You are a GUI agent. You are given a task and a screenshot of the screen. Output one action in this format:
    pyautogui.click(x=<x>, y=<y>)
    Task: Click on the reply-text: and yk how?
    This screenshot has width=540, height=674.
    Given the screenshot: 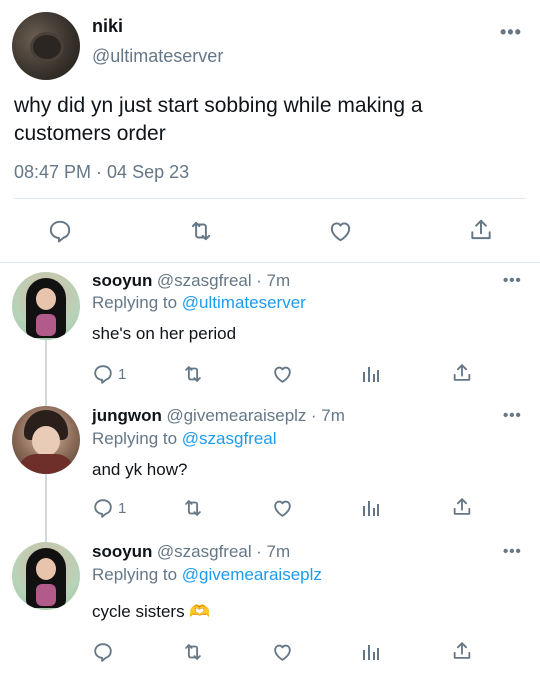 What is the action you would take?
    pyautogui.click(x=140, y=469)
    